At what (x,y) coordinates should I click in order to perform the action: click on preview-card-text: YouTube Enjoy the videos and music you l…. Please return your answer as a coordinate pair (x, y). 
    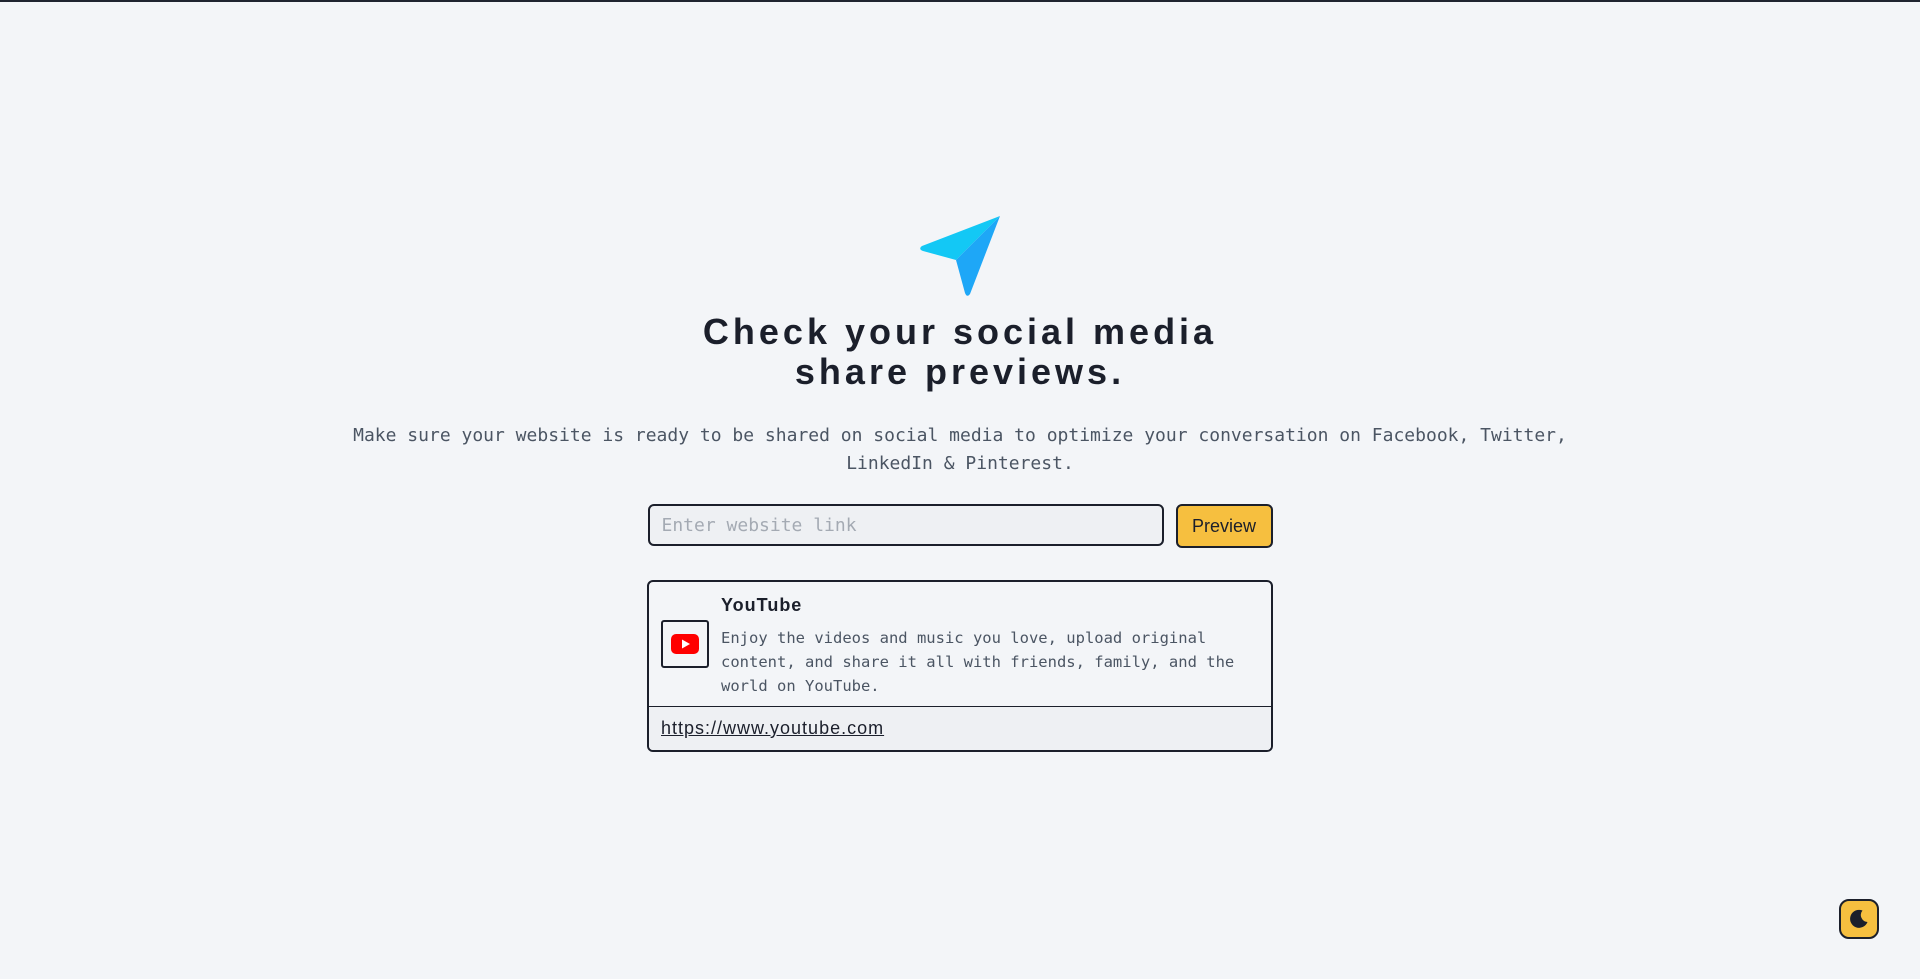
    Looking at the image, I should click on (981, 645).